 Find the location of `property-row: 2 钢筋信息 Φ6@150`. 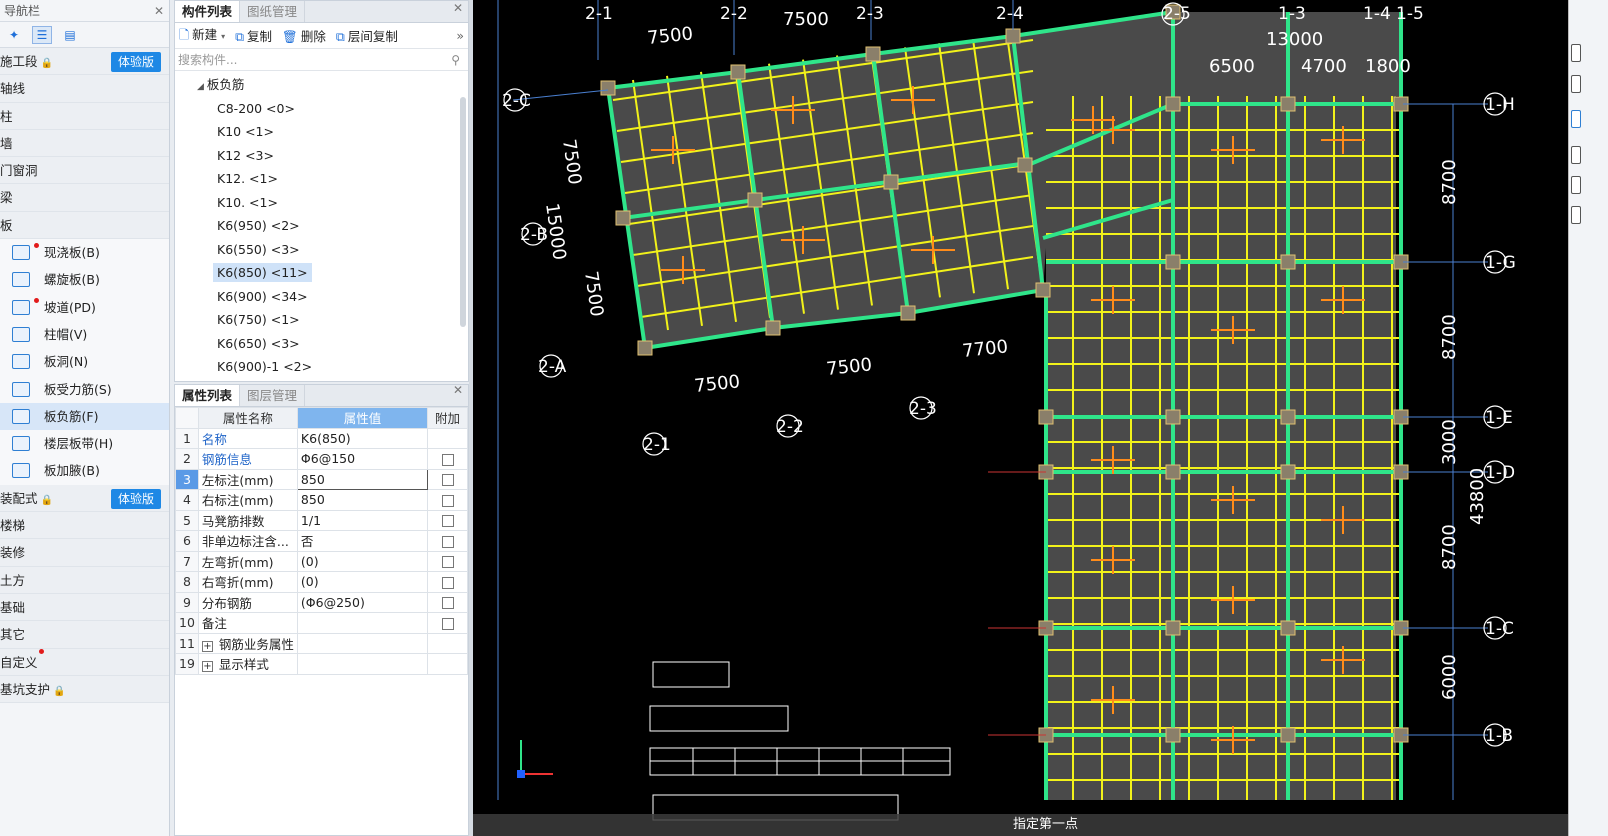

property-row: 2 钢筋信息 Φ6@150 is located at coordinates (321, 459).